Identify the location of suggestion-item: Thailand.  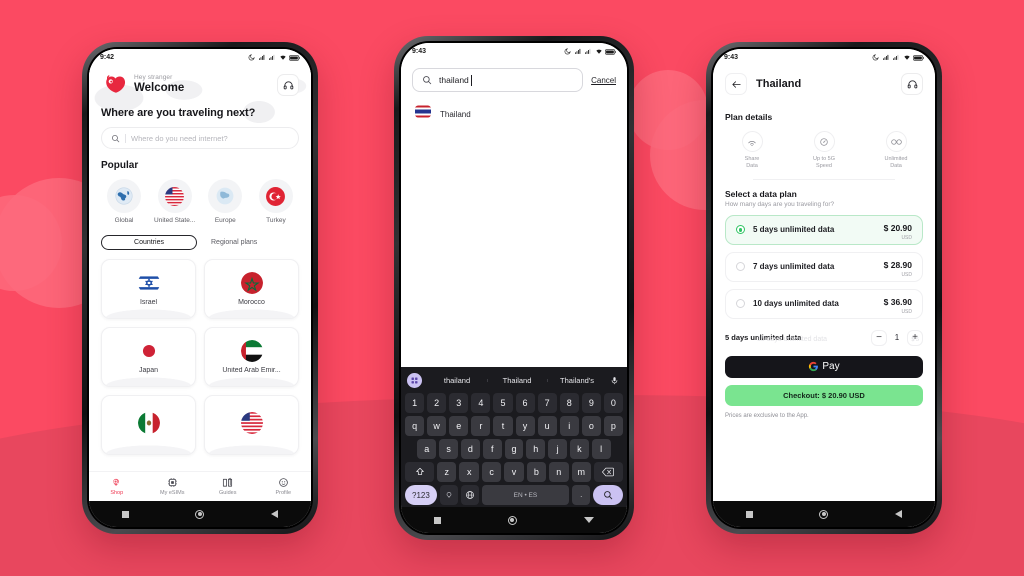
(517, 380).